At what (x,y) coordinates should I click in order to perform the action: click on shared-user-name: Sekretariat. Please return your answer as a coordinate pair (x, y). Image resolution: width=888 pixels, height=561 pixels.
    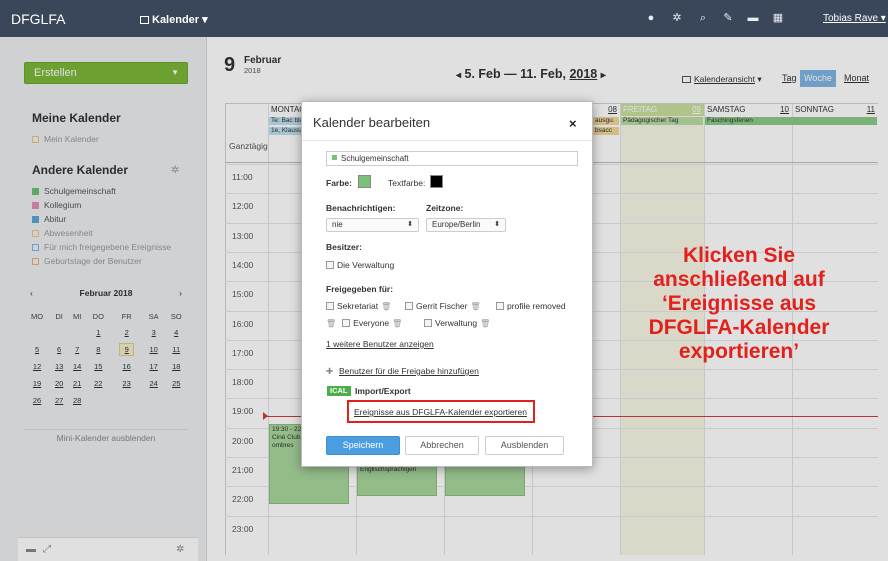
    Looking at the image, I should click on (358, 306).